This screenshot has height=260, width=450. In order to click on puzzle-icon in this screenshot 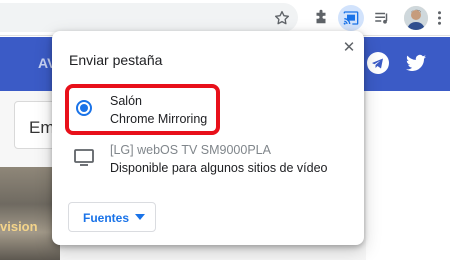, I will do `click(321, 18)`.